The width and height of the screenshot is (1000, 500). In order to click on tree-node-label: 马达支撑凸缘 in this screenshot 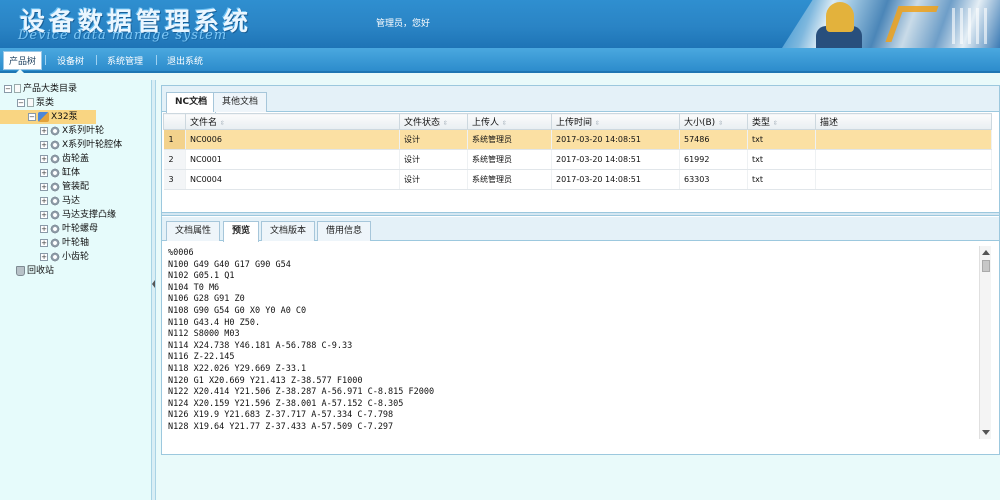, I will do `click(89, 215)`.